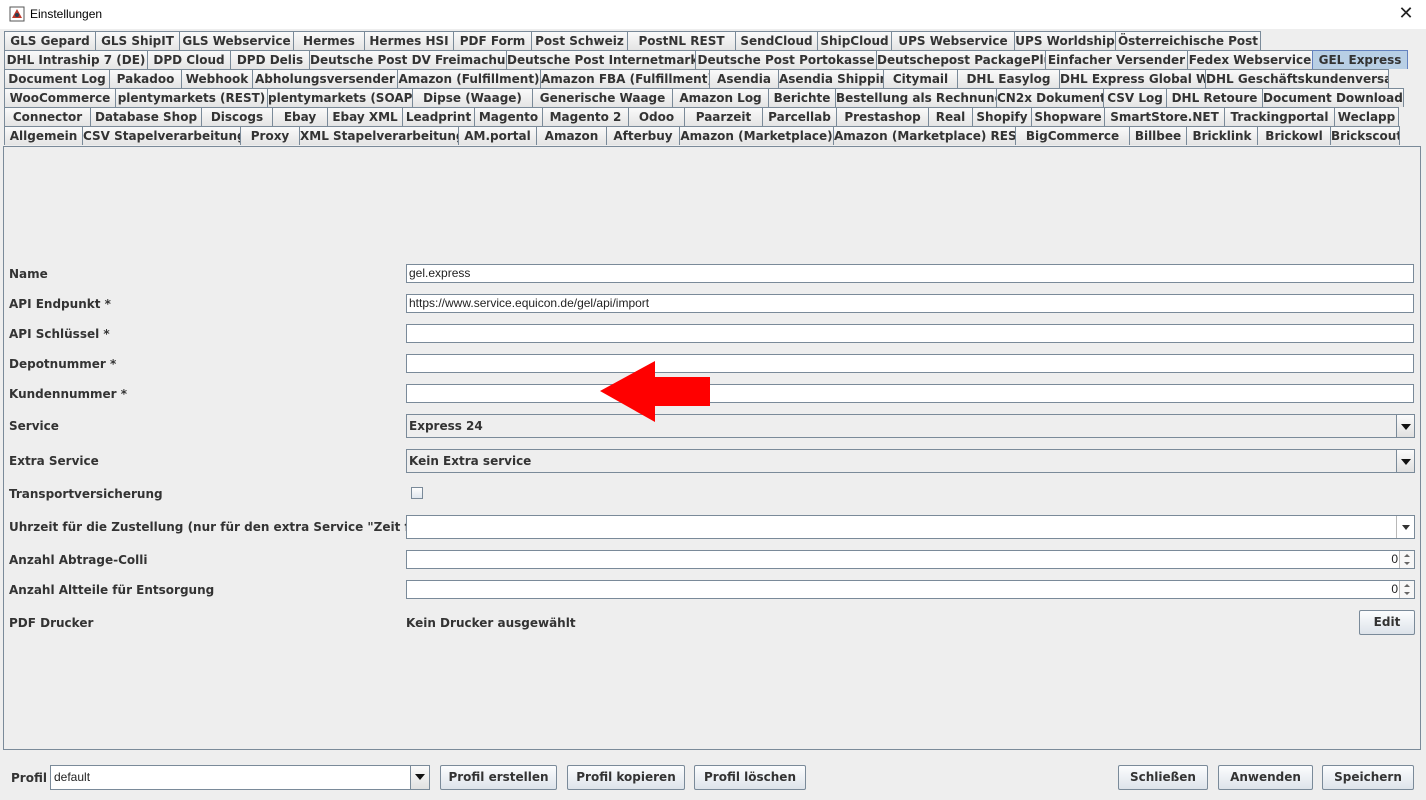 The width and height of the screenshot is (1426, 800). Describe the element at coordinates (161, 135) in the screenshot. I see `tab-csv-stapelverarbeitung: CSV Stapelverarbeitung` at that location.